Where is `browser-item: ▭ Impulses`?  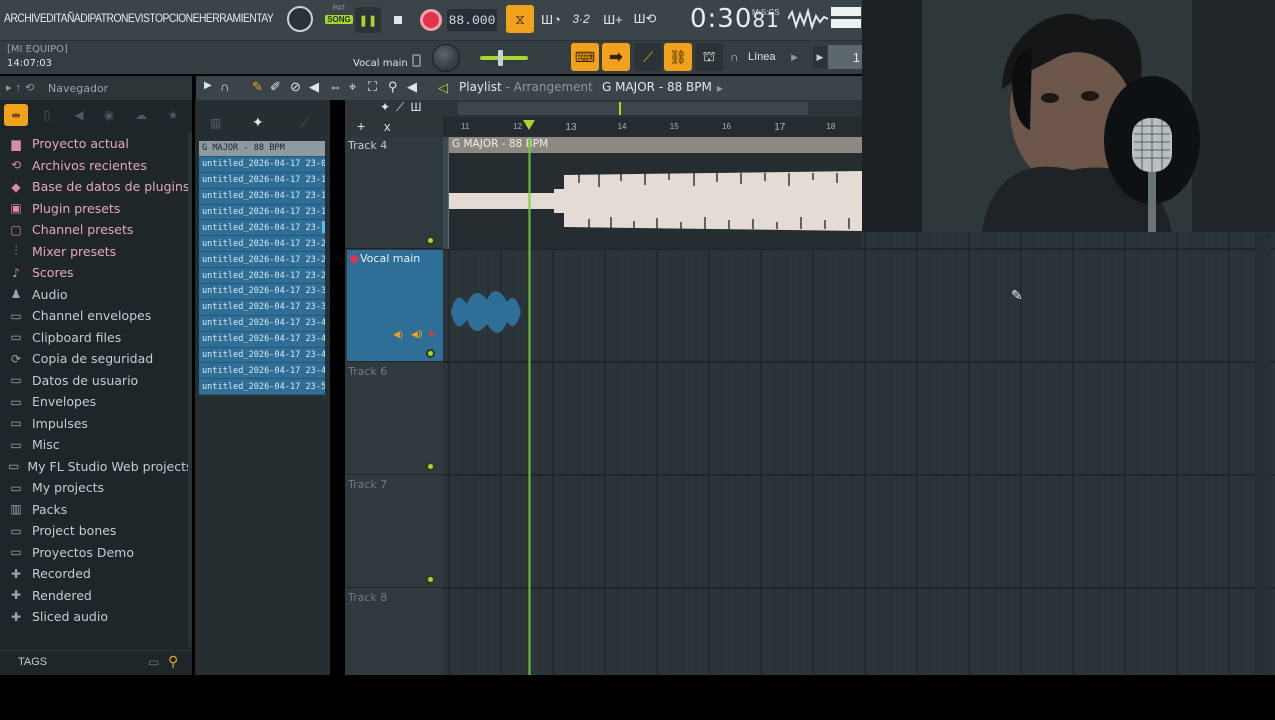 browser-item: ▭ Impulses is located at coordinates (100, 424).